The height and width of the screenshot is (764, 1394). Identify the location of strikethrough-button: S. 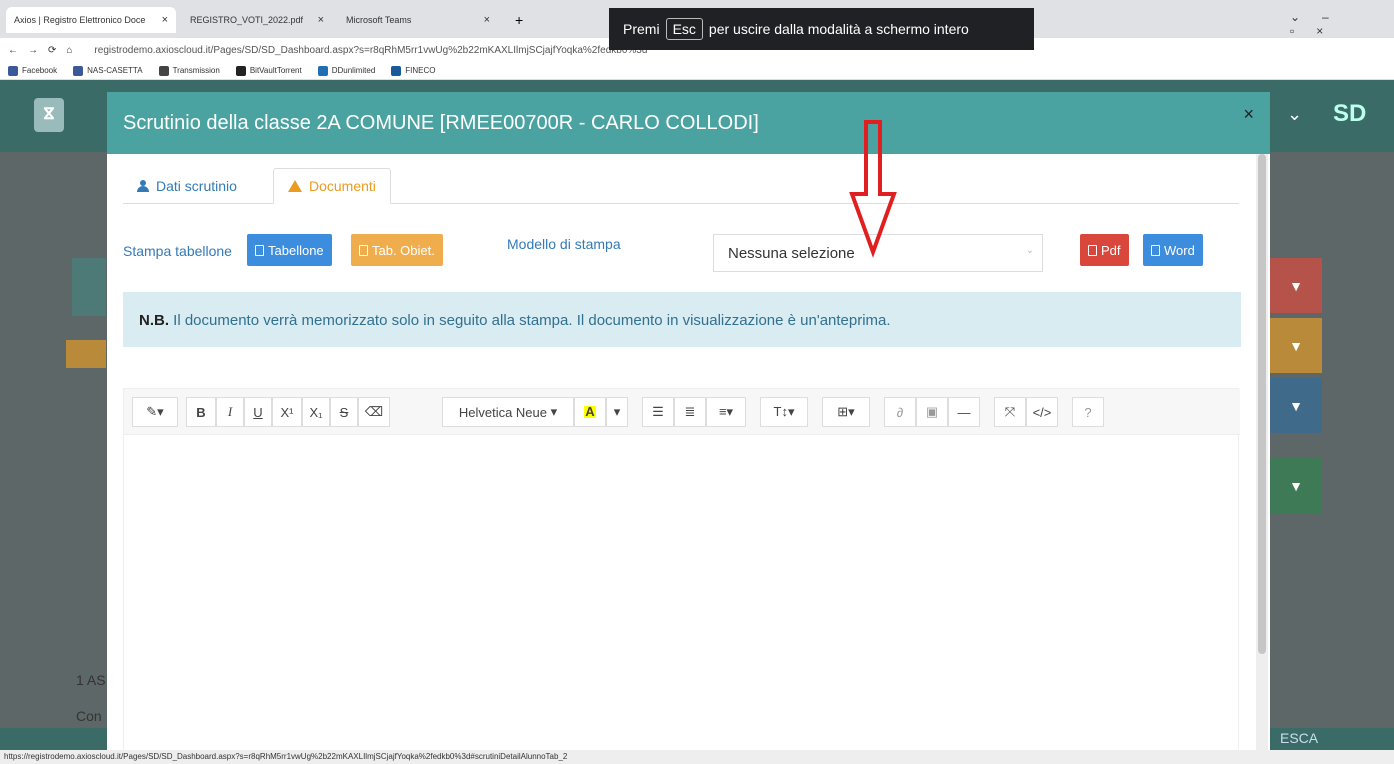
(344, 412).